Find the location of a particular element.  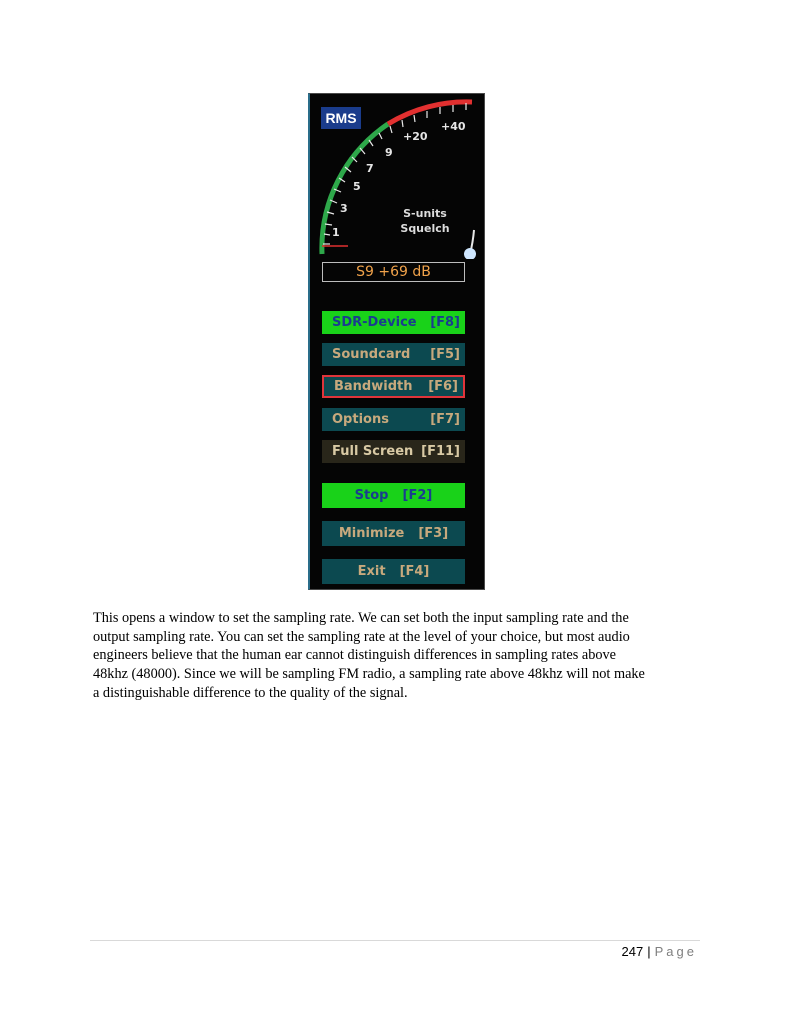

button-label: Full Screen is located at coordinates (373, 451).